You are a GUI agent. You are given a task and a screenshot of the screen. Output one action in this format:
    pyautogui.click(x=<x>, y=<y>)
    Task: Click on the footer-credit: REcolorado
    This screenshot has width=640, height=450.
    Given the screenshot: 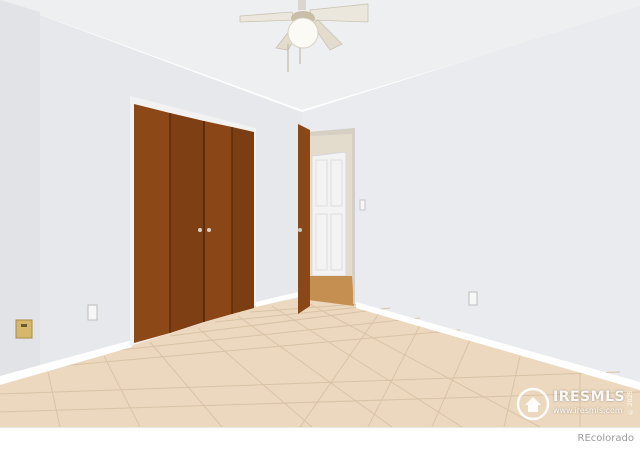 What is the action you would take?
    pyautogui.click(x=605, y=438)
    